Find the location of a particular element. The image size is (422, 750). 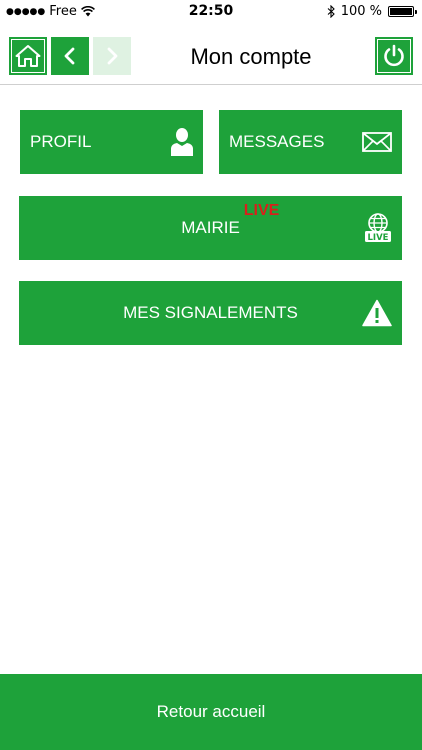

back-button is located at coordinates (70, 56).